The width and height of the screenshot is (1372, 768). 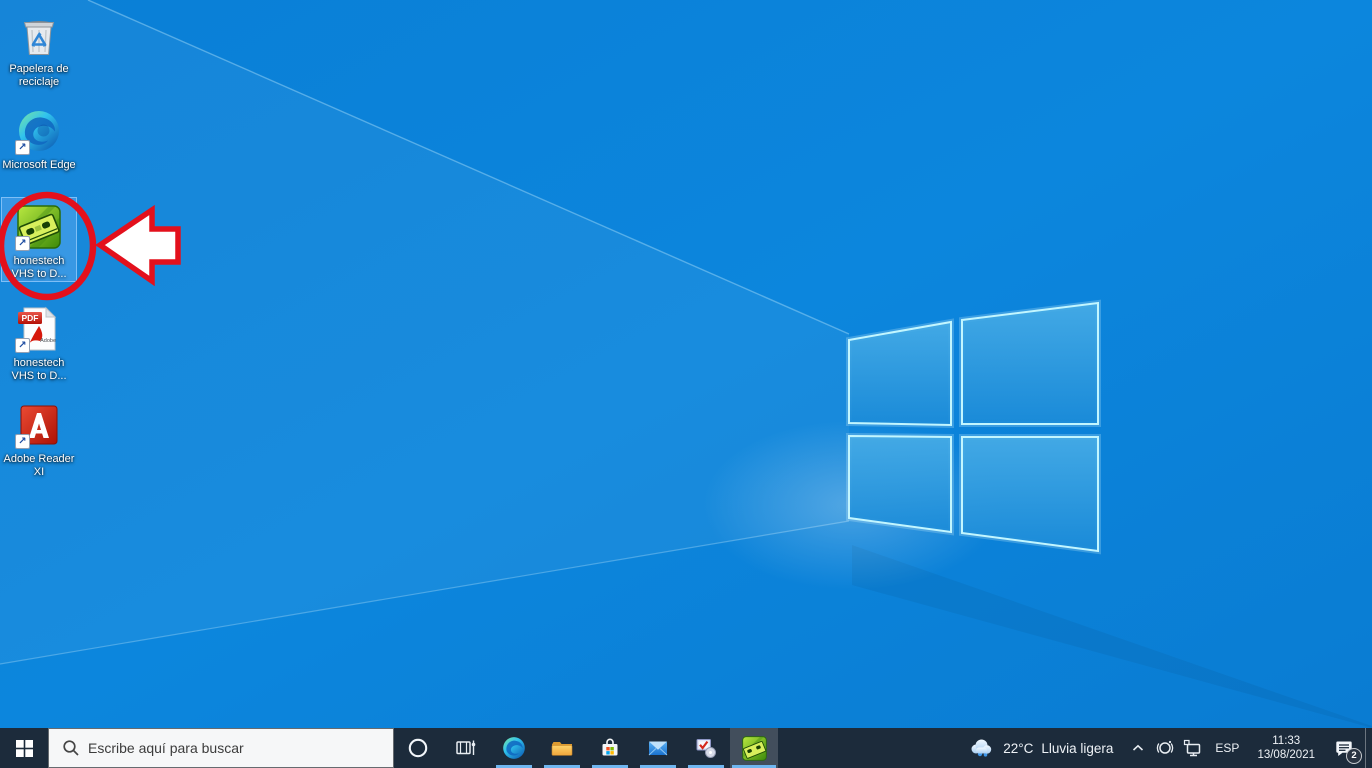 I want to click on taskbar-app-honestech-vhs, so click(x=754, y=748).